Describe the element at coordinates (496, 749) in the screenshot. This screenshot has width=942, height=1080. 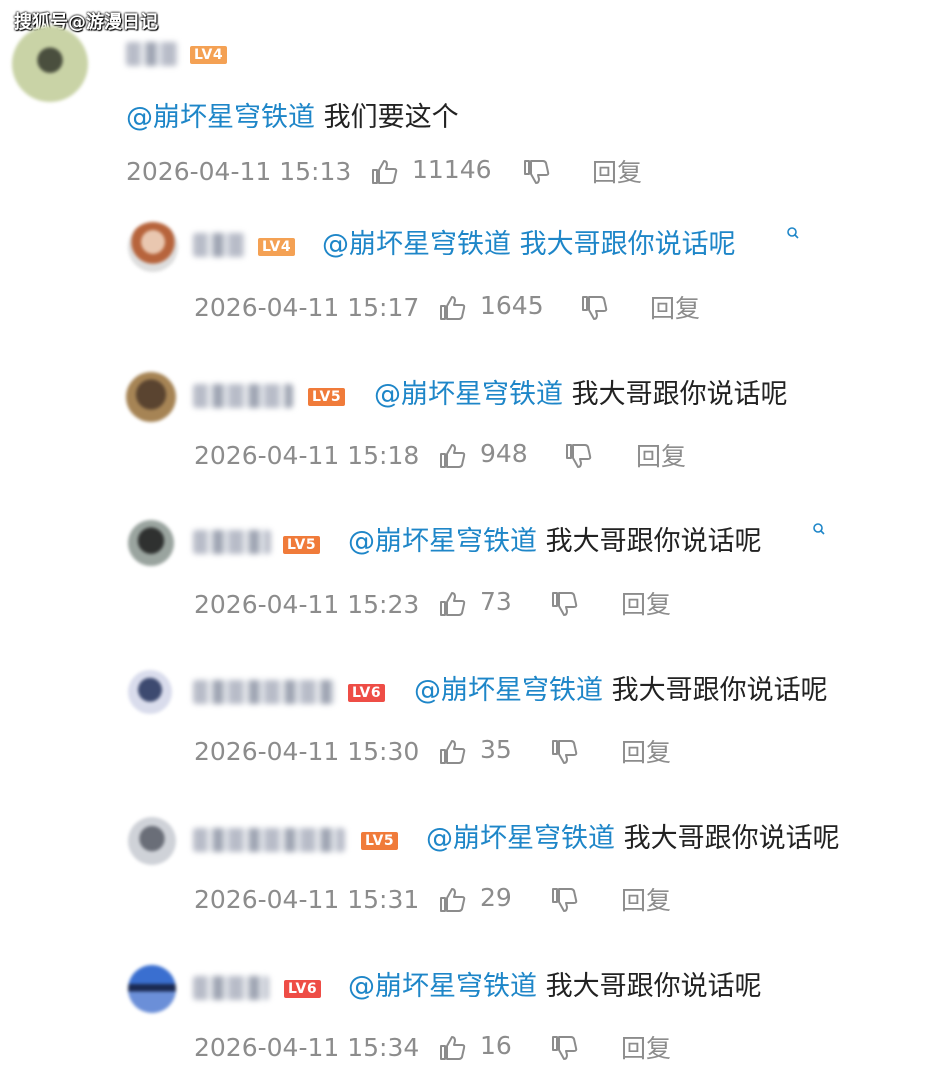
I see `like-count: 35` at that location.